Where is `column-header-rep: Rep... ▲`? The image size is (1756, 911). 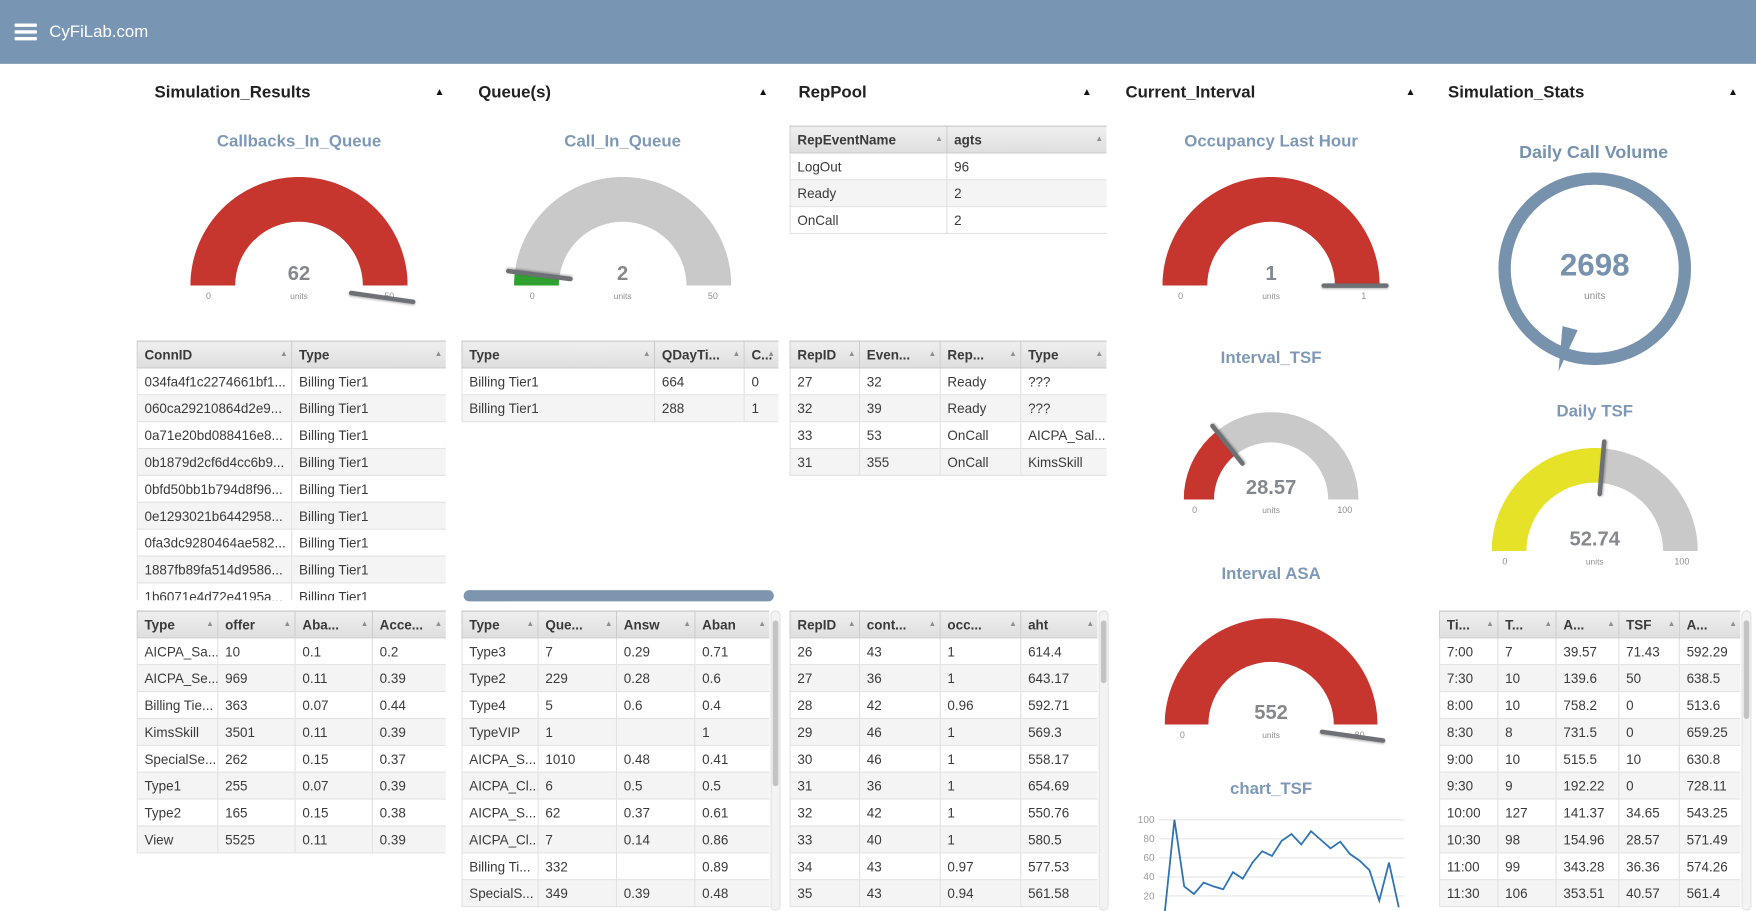 column-header-rep: Rep... ▲ is located at coordinates (980, 354).